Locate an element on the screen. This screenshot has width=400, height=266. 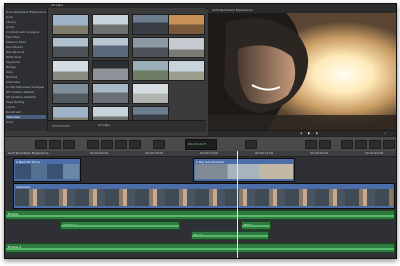
audio-clip-2: Ambience is located at coordinates (120, 225).